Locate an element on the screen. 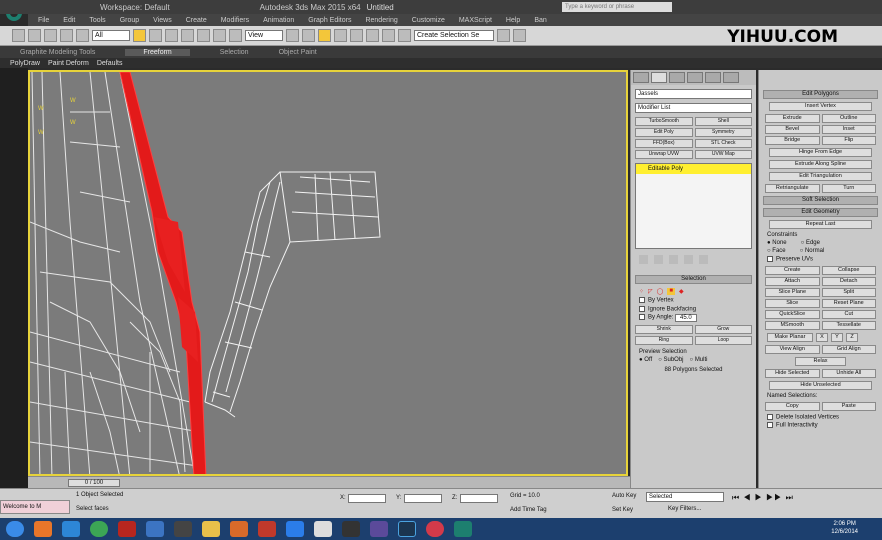 The image size is (882, 540). reset-plane-button: Reset Plane is located at coordinates (848, 303).